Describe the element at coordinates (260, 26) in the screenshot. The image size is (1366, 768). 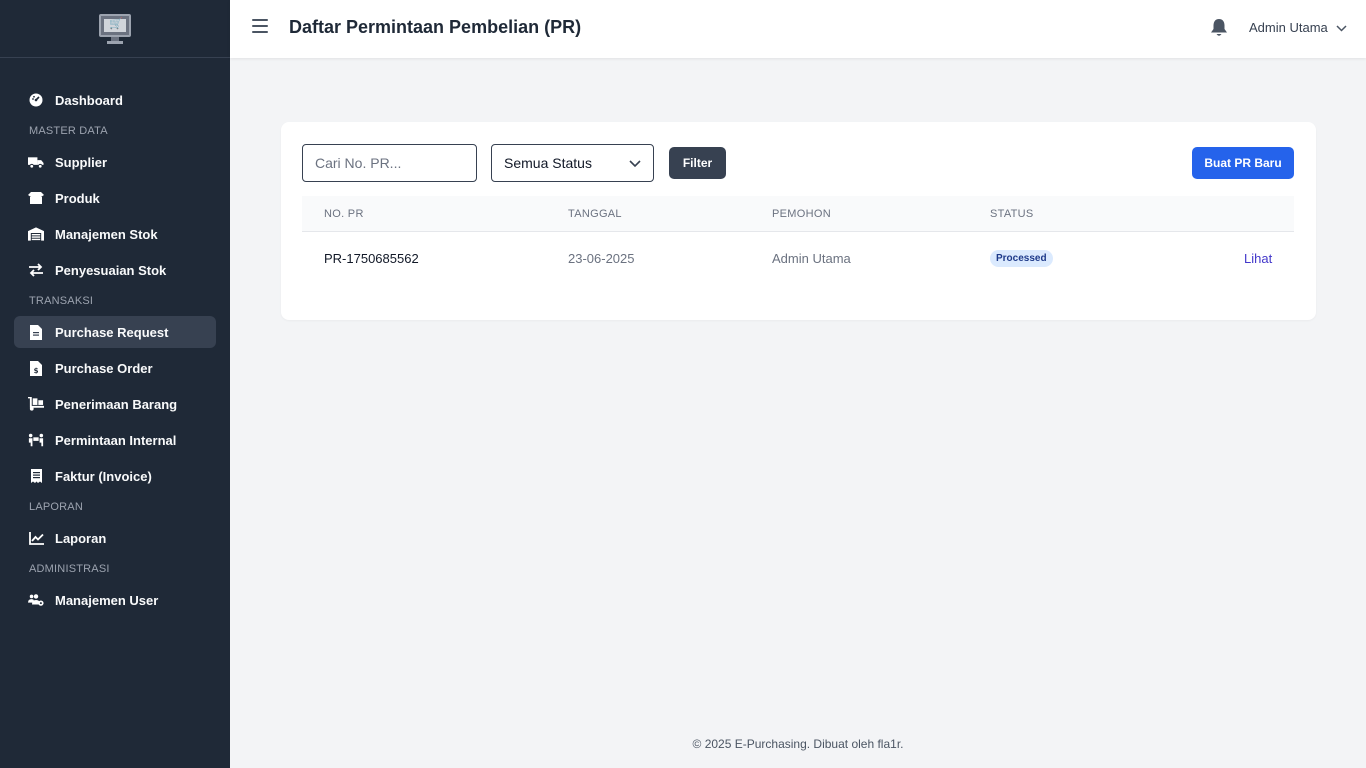
I see `menu-toggle-icon` at that location.